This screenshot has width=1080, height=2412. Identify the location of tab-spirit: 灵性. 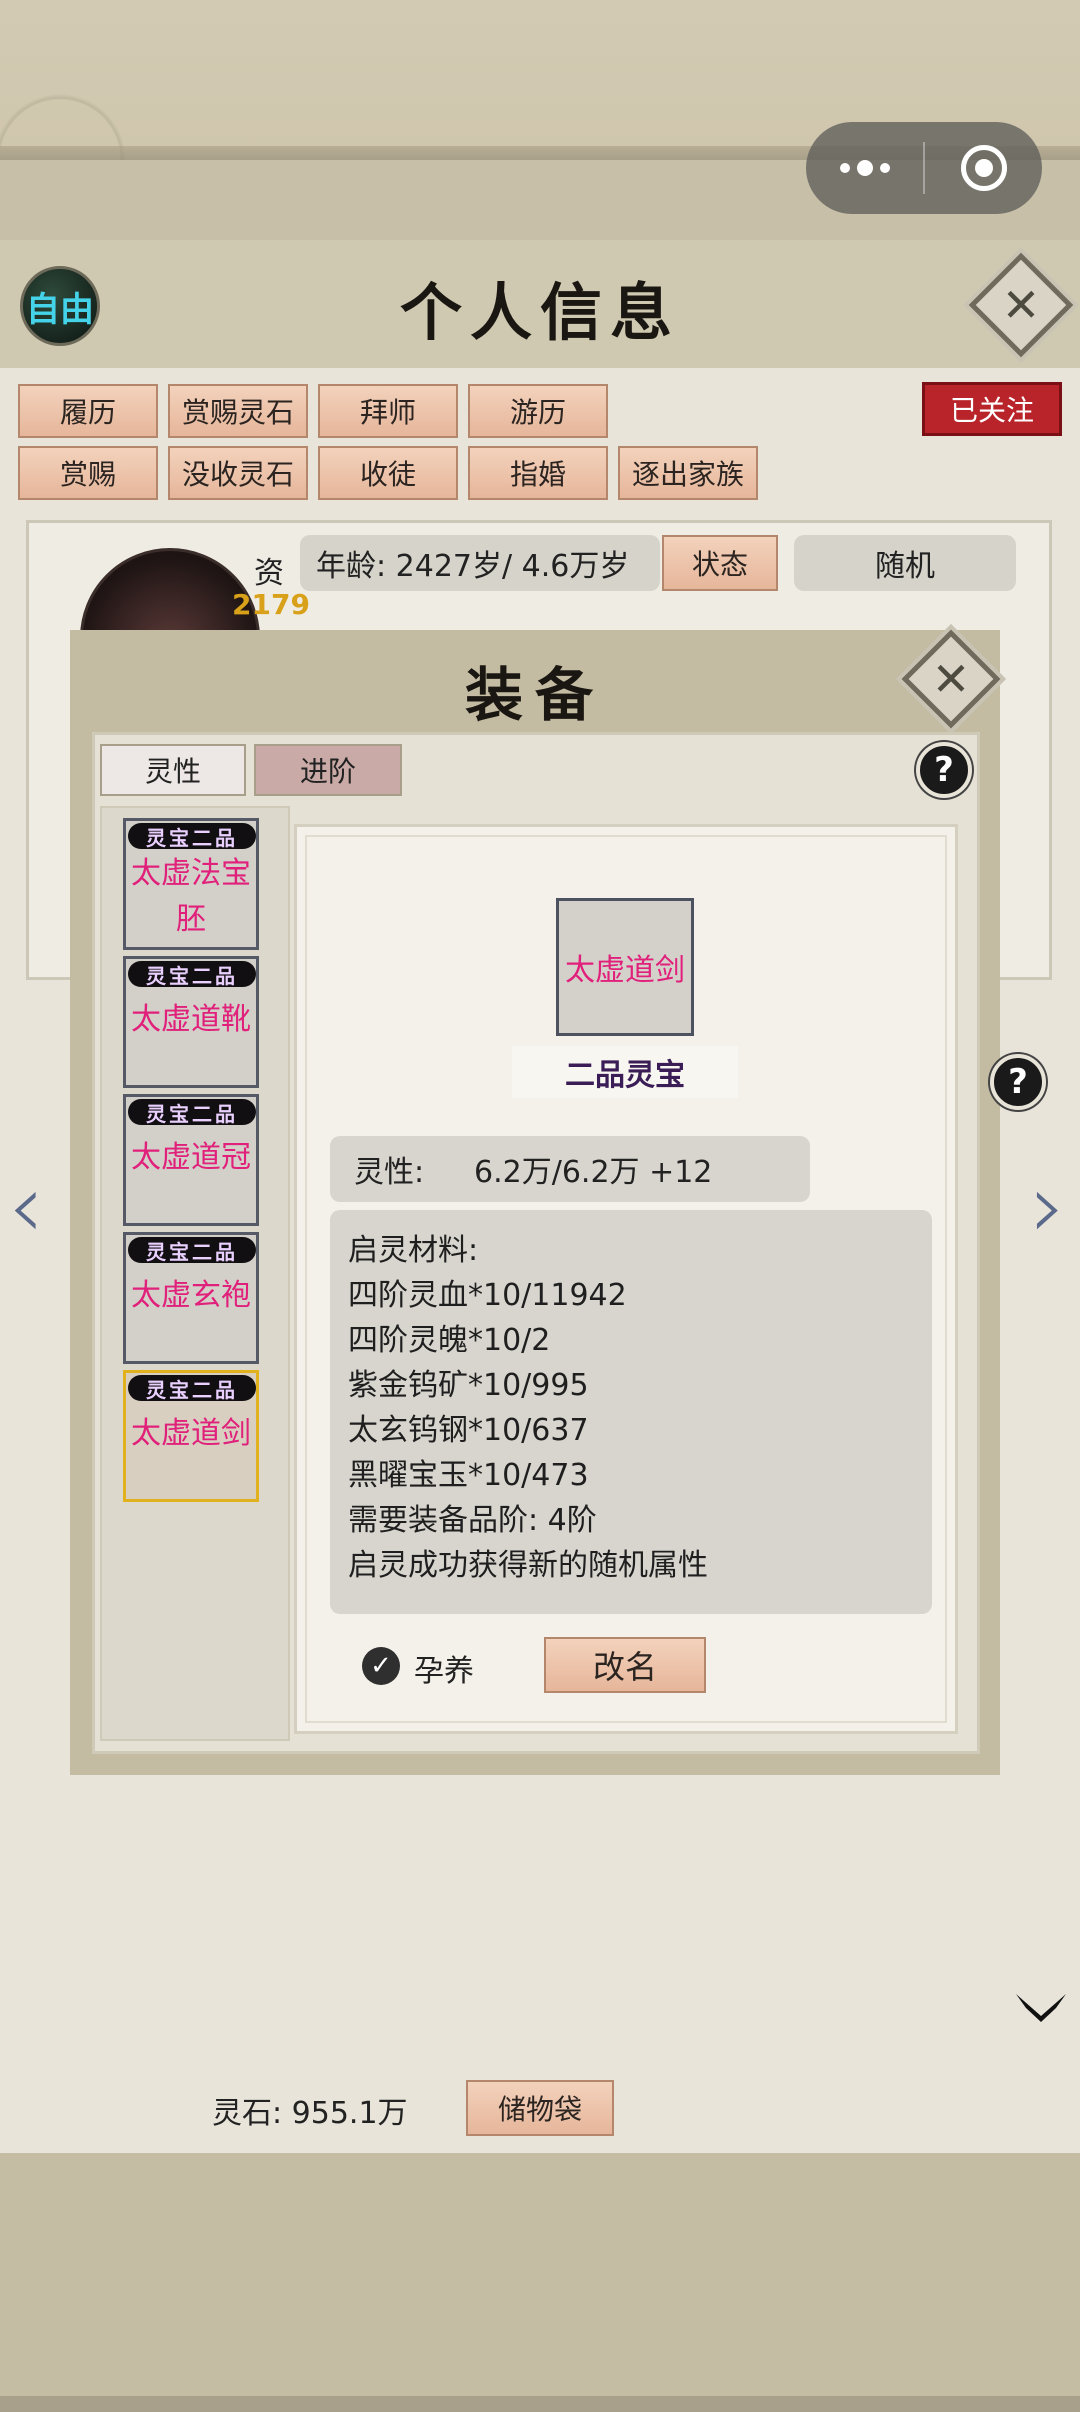
(173, 770).